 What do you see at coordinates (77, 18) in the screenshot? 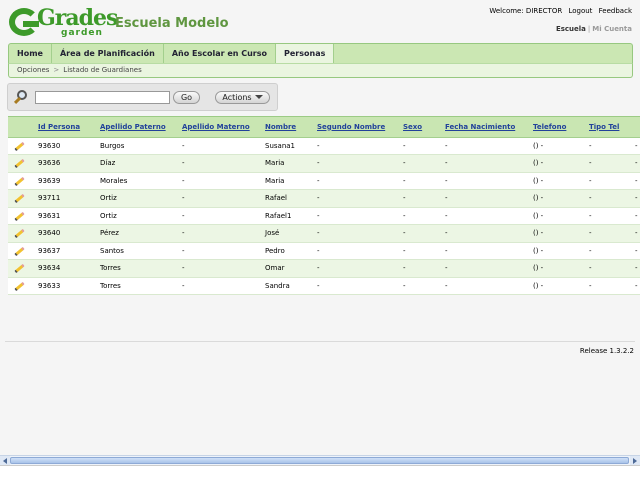
I see `logo-word: Grades` at bounding box center [77, 18].